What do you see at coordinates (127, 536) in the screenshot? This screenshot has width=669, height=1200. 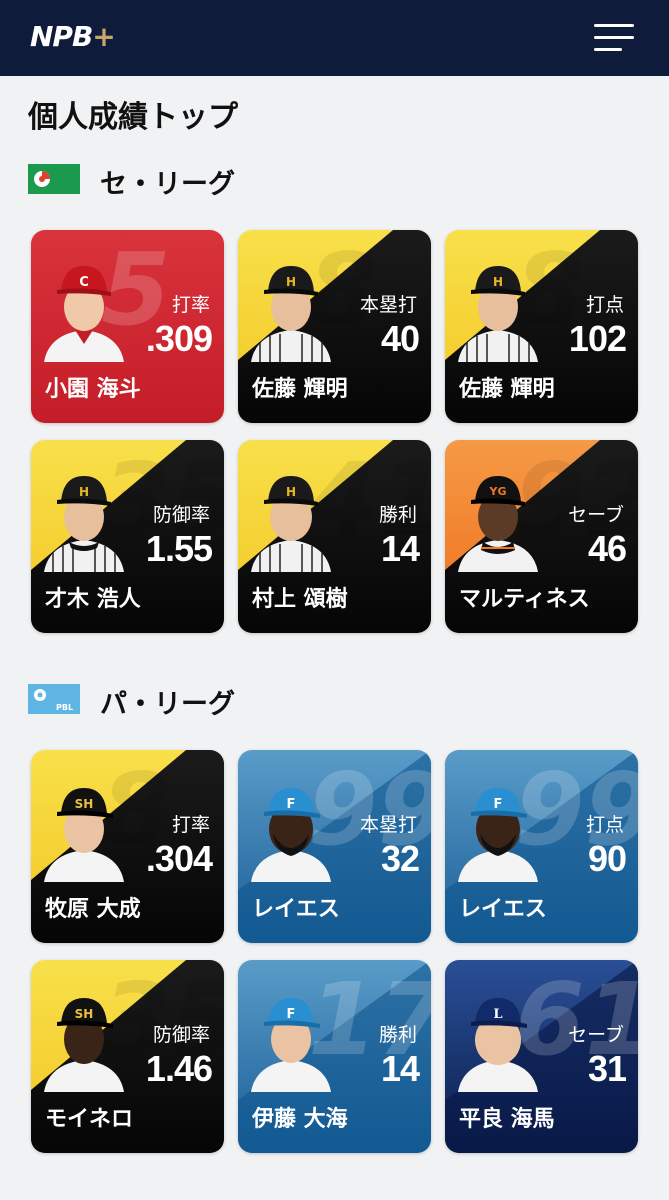 I see `central-era-card: 35 H 防御率 1.55 才木 浩人` at bounding box center [127, 536].